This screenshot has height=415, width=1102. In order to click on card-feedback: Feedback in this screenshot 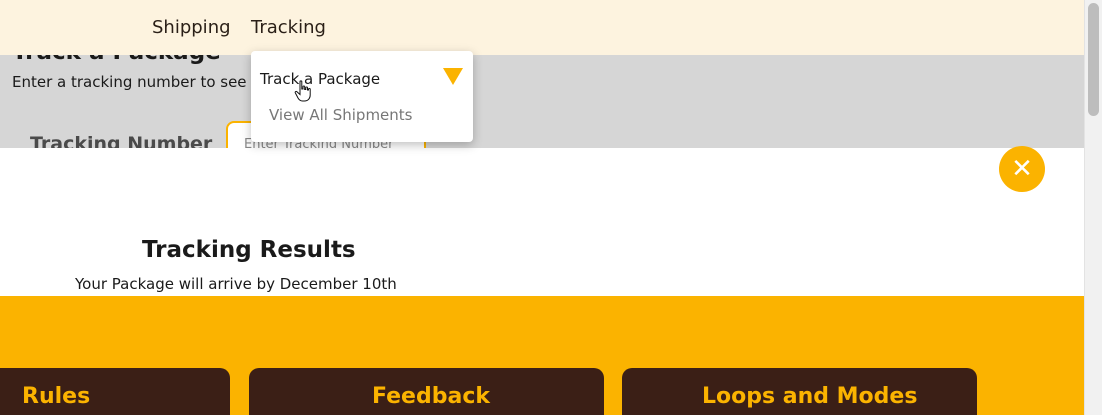, I will do `click(426, 391)`.